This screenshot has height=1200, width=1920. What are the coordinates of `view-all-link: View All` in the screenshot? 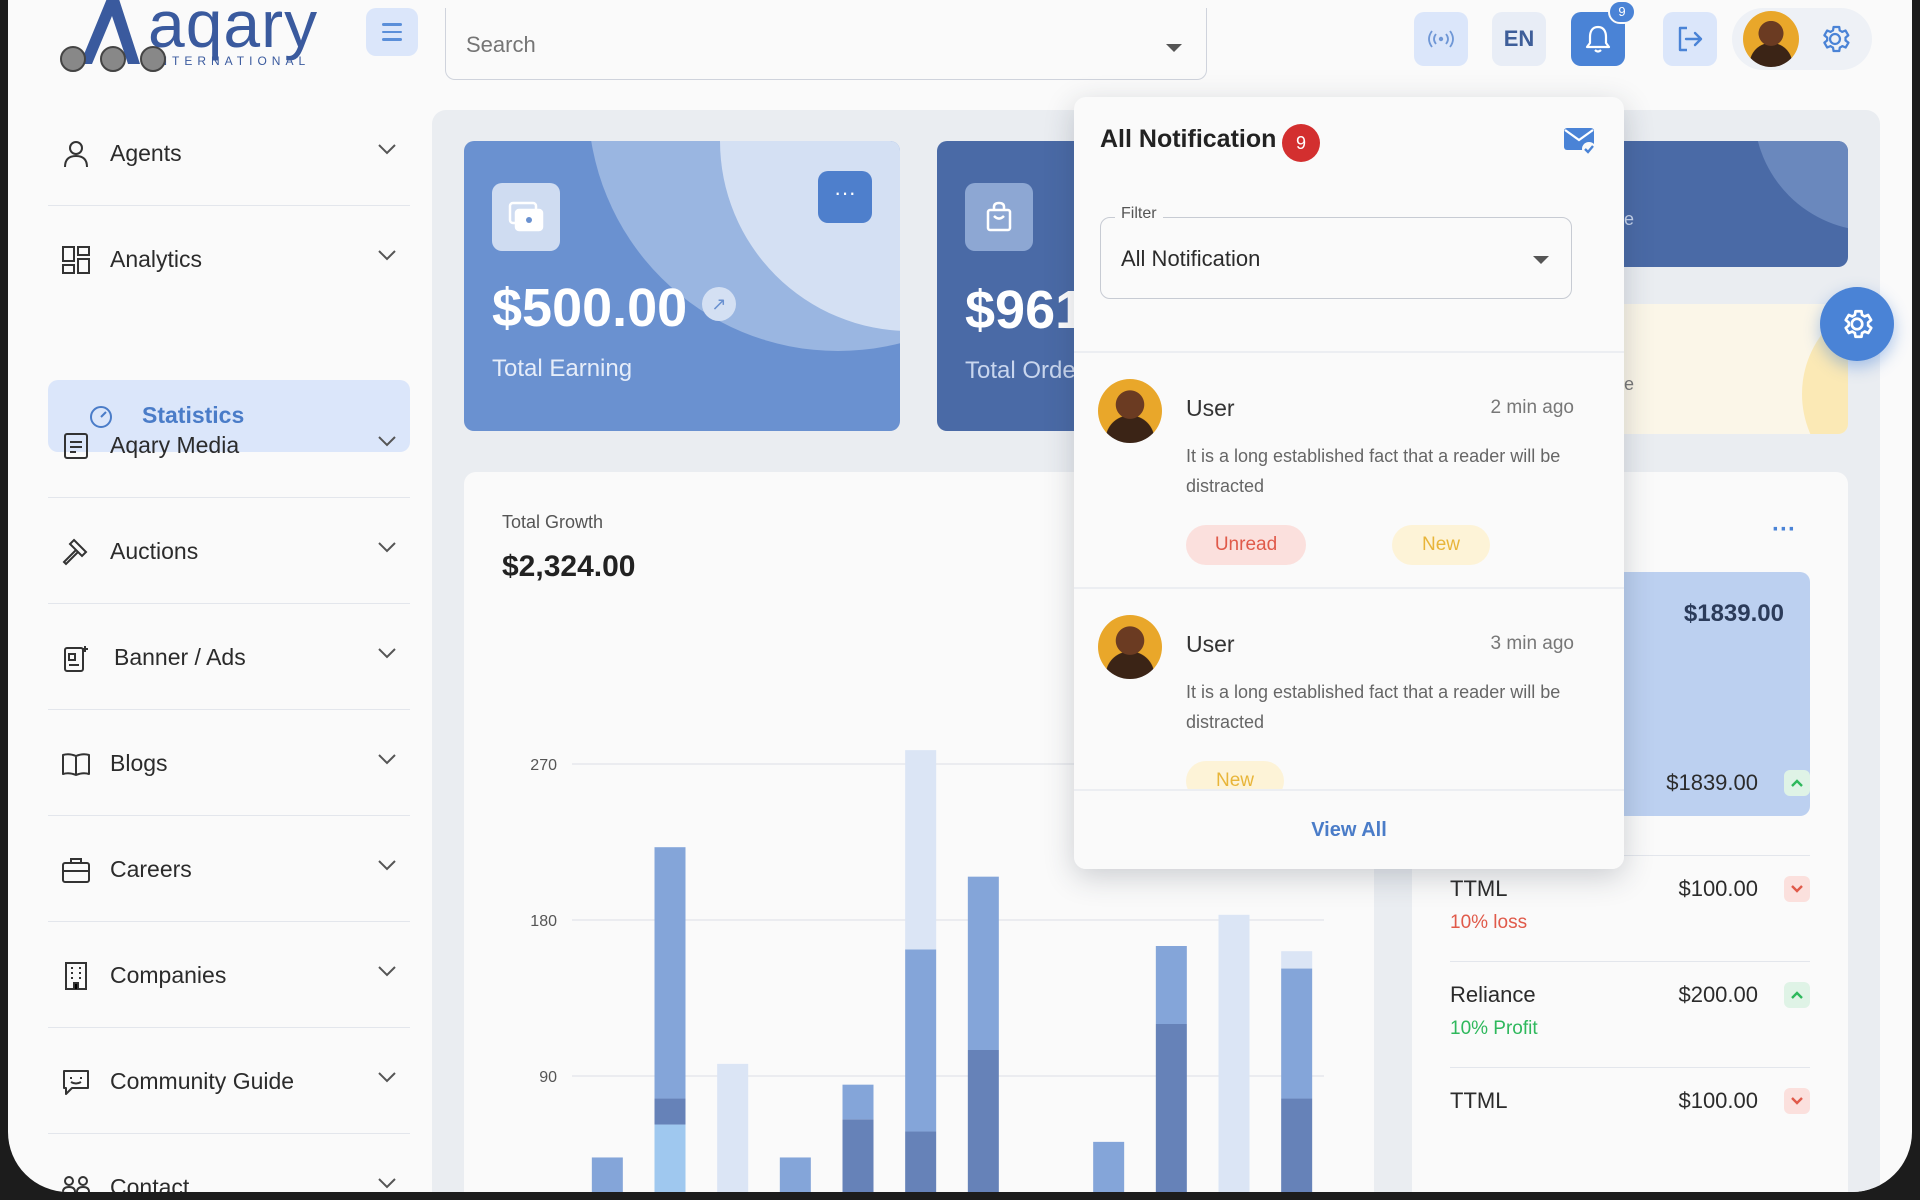 It's located at (1349, 829).